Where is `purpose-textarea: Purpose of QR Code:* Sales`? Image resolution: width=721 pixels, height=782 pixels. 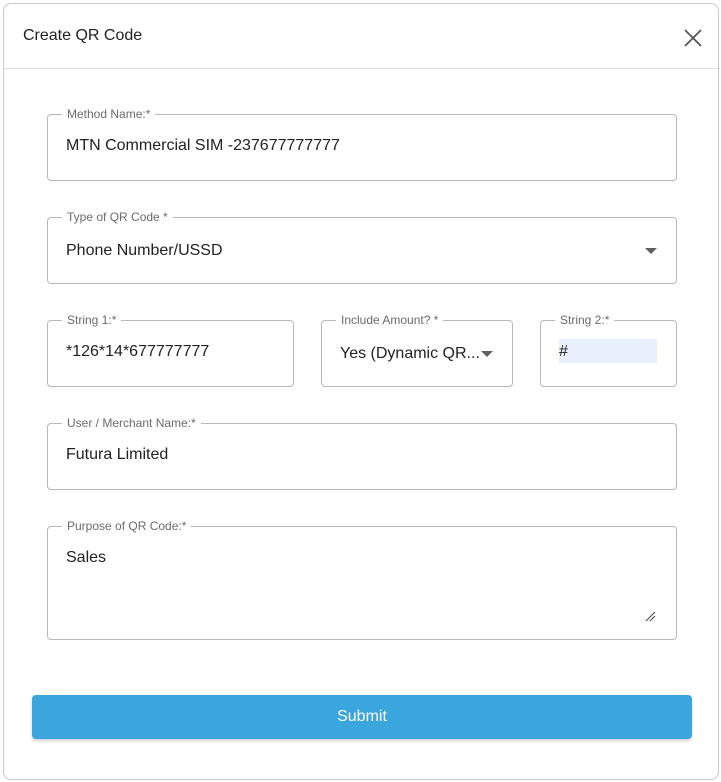 purpose-textarea: Purpose of QR Code:* Sales is located at coordinates (362, 579).